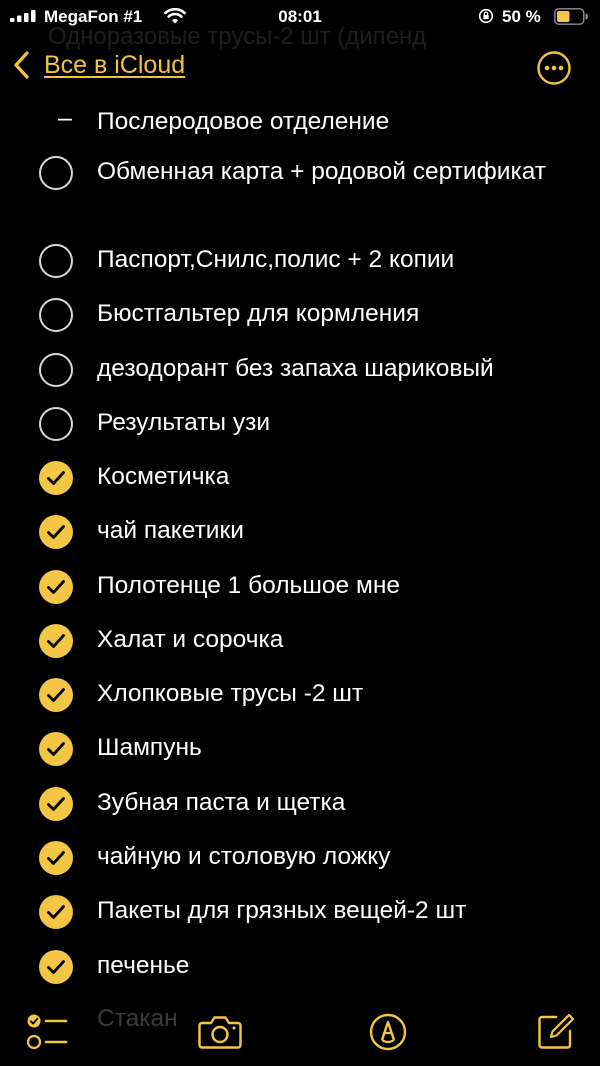 This screenshot has width=600, height=1066. I want to click on checklist-item-text: Хлопковые трусы -2 шт, so click(332, 693).